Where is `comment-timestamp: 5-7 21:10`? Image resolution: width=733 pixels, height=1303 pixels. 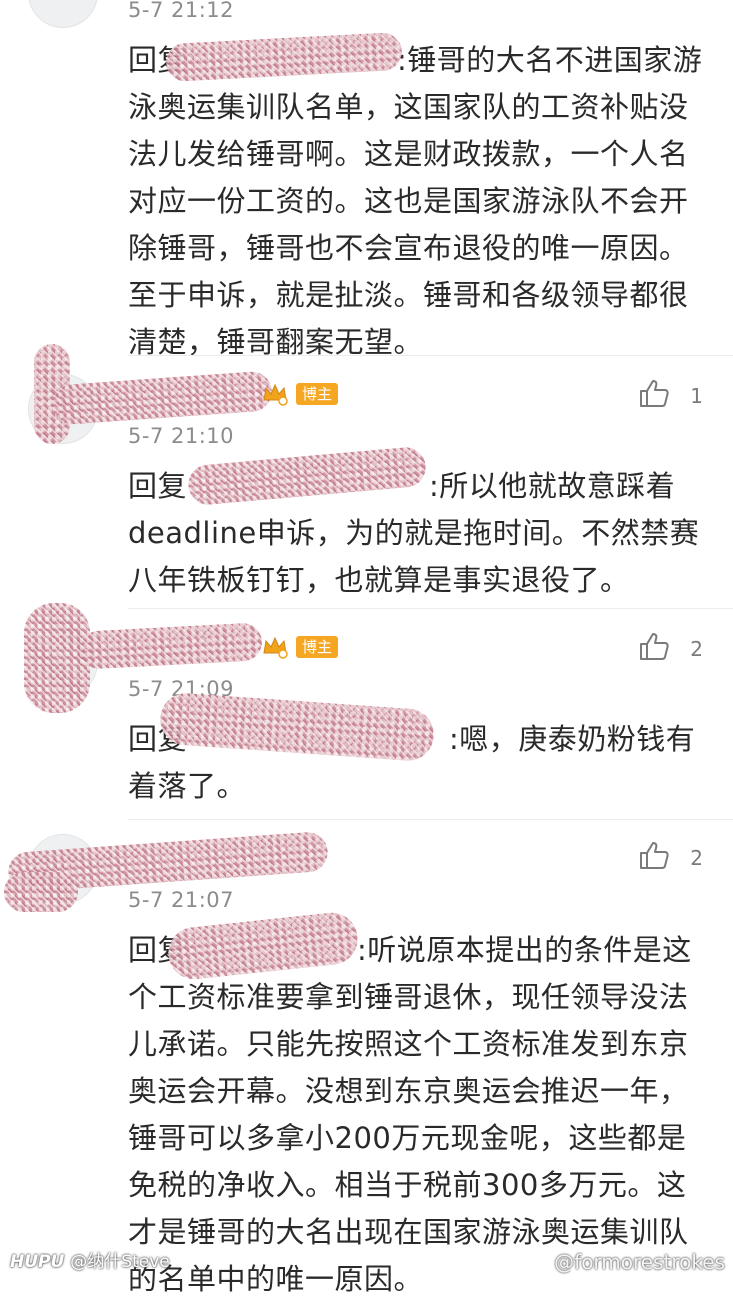 comment-timestamp: 5-7 21:10 is located at coordinates (181, 436).